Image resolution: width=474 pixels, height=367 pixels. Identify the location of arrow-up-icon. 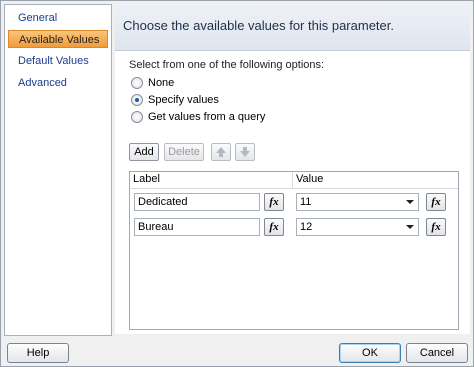
(221, 152).